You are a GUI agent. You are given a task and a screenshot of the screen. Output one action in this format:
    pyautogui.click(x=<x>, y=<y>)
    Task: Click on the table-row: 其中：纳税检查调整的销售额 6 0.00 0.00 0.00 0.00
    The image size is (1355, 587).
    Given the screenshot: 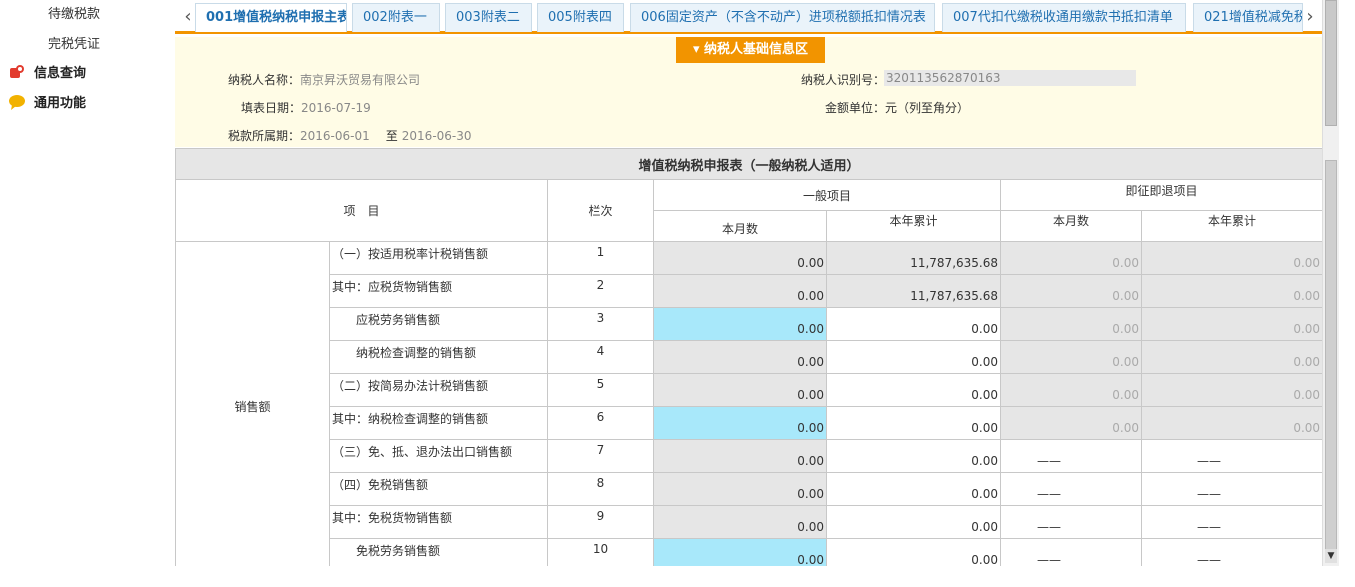 What is the action you would take?
    pyautogui.click(x=749, y=423)
    